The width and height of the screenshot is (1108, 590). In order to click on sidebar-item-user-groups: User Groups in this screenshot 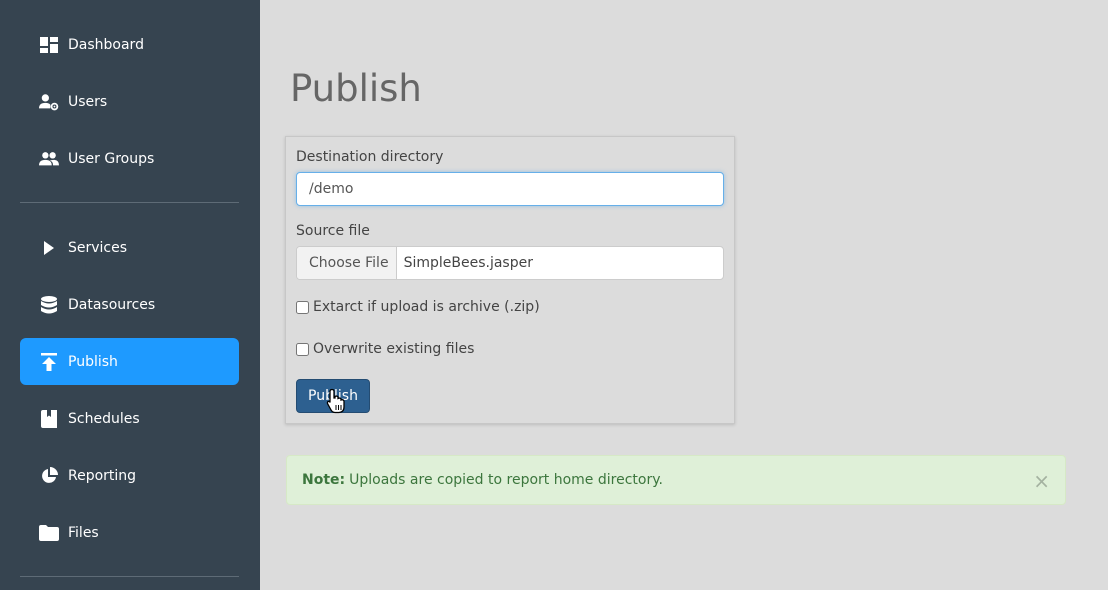, I will do `click(129, 158)`.